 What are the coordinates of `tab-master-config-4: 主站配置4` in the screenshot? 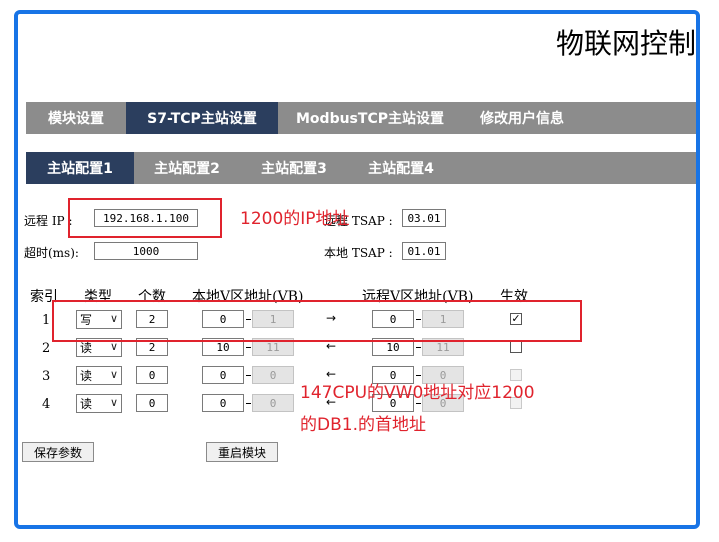 It's located at (401, 168).